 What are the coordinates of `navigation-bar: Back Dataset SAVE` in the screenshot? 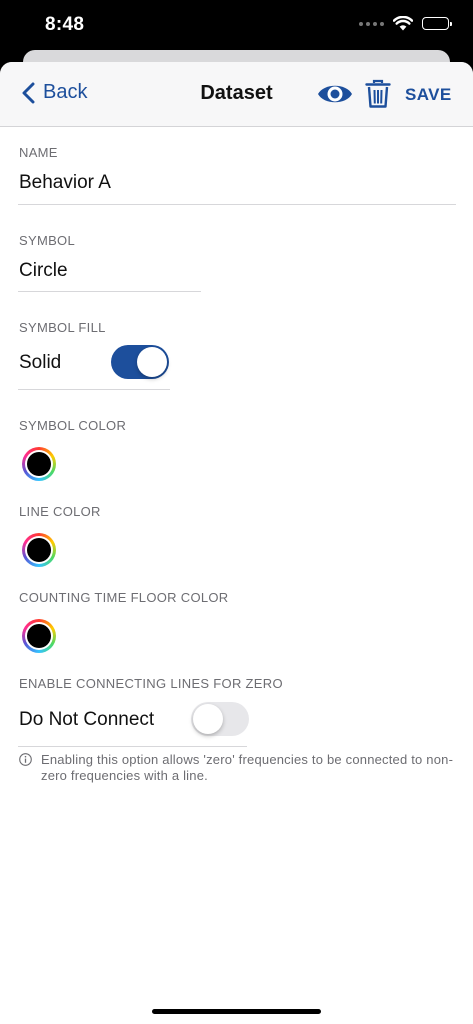 It's located at (236, 94).